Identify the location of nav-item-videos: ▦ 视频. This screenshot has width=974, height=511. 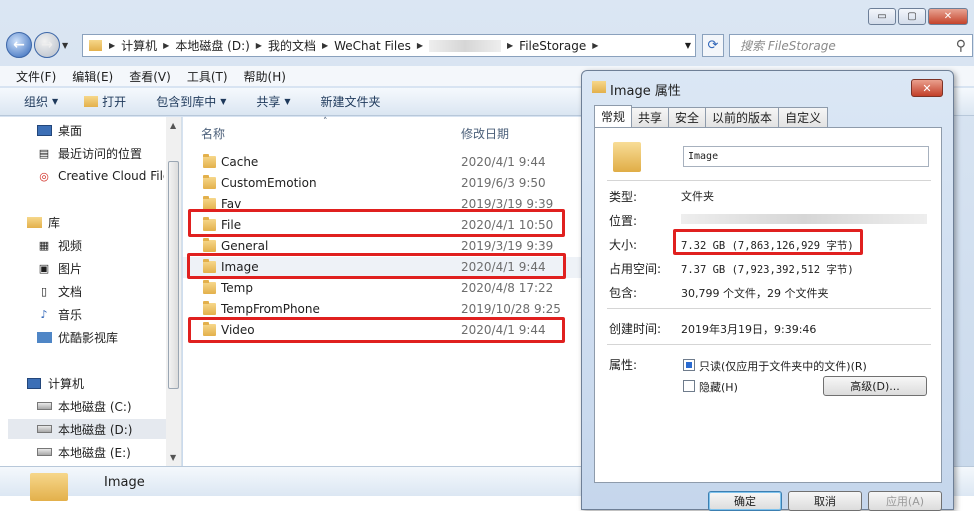
(59, 245).